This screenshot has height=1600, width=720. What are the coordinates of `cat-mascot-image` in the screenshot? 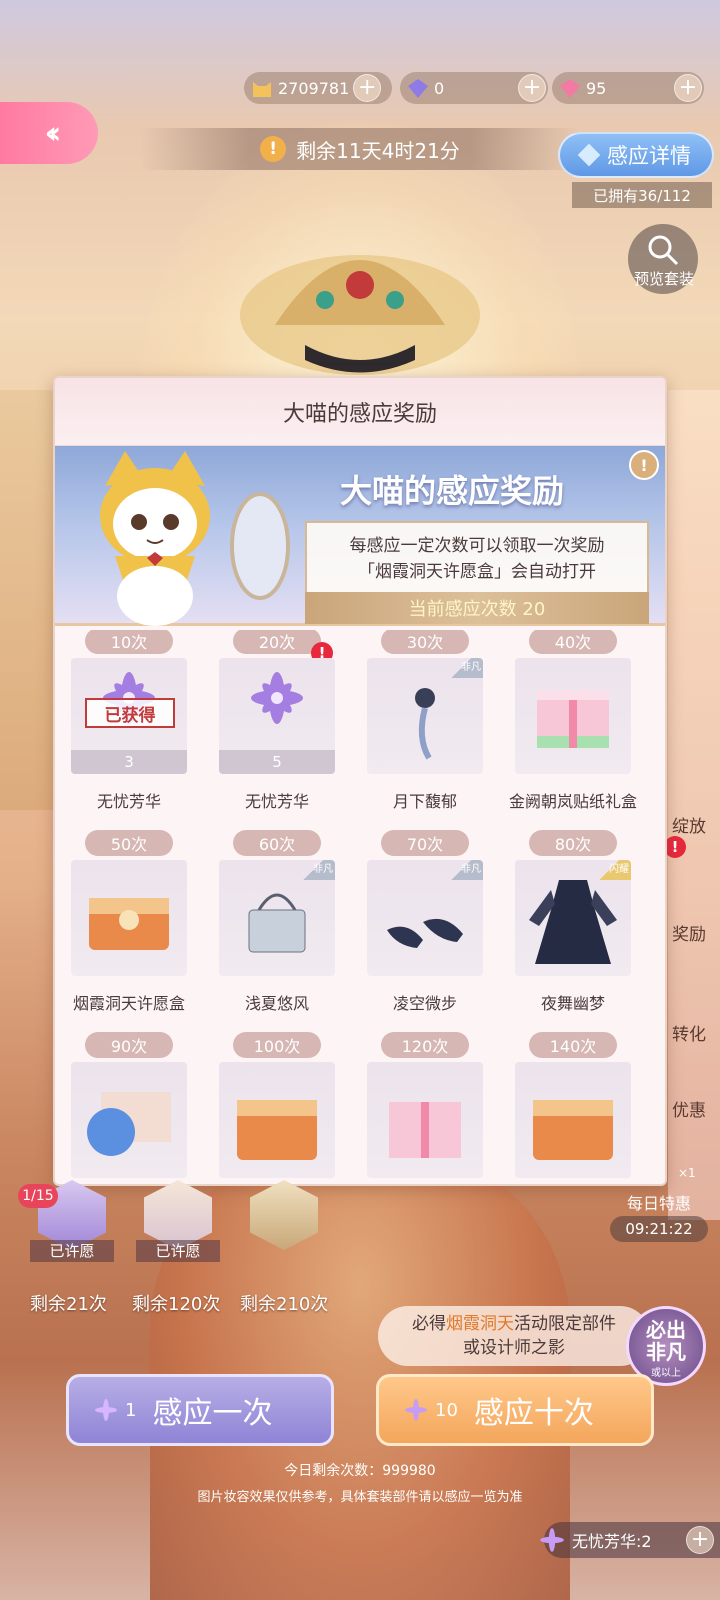 It's located at (155, 538).